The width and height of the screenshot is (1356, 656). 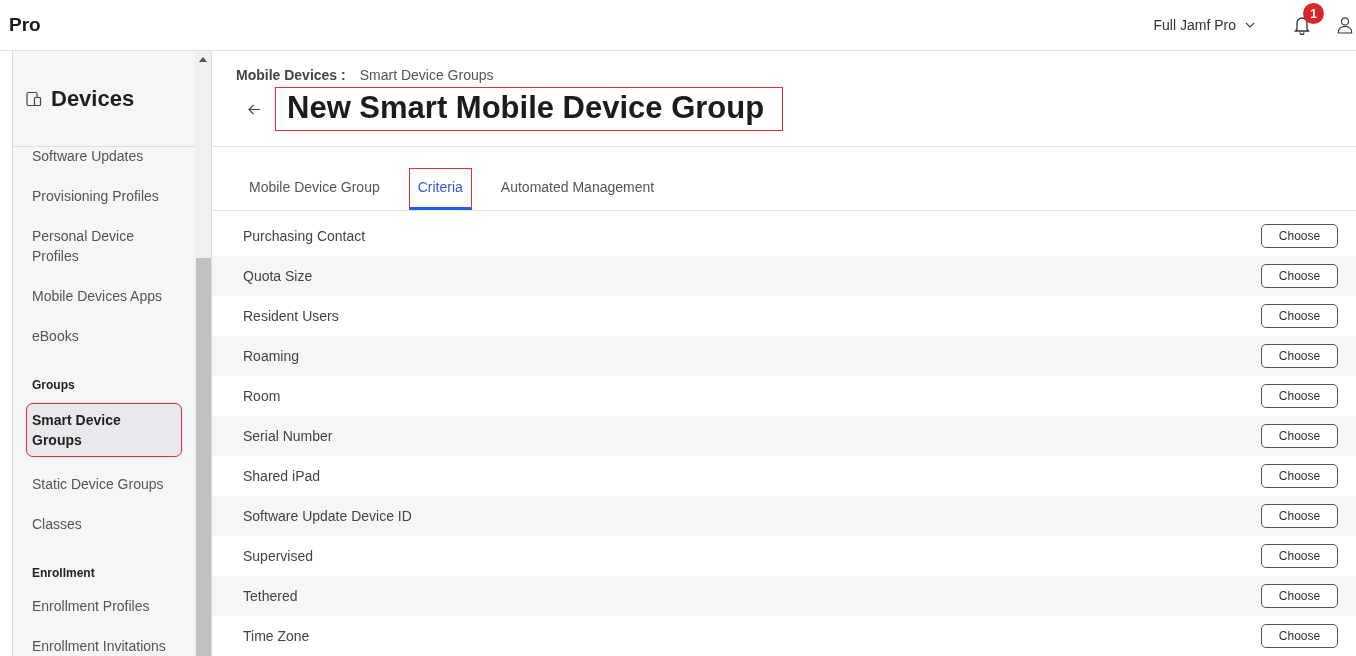 I want to click on sidebar-item: Personal Device Profiles, so click(x=98, y=246).